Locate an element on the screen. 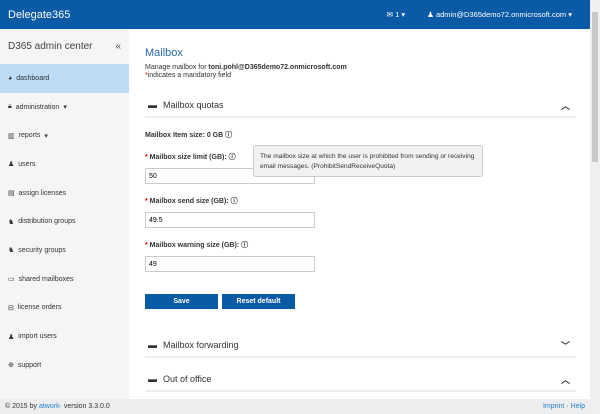 This screenshot has height=414, width=600. sidebar-item-label: users is located at coordinates (27, 164).